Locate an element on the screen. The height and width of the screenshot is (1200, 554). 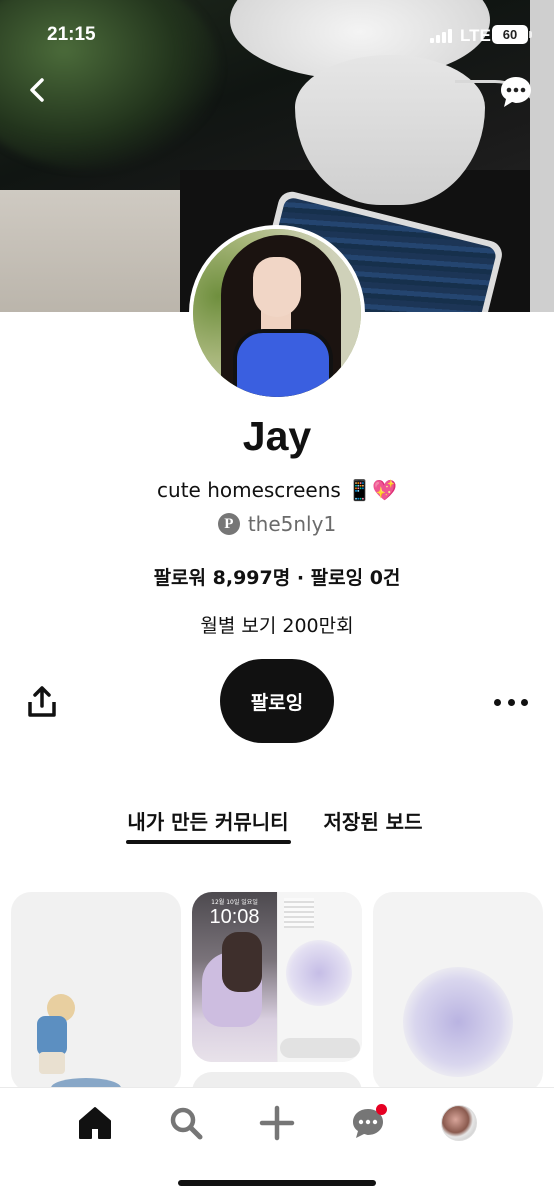
lockscreen-date: 12월 10일 일요일 is located at coordinates (234, 902).